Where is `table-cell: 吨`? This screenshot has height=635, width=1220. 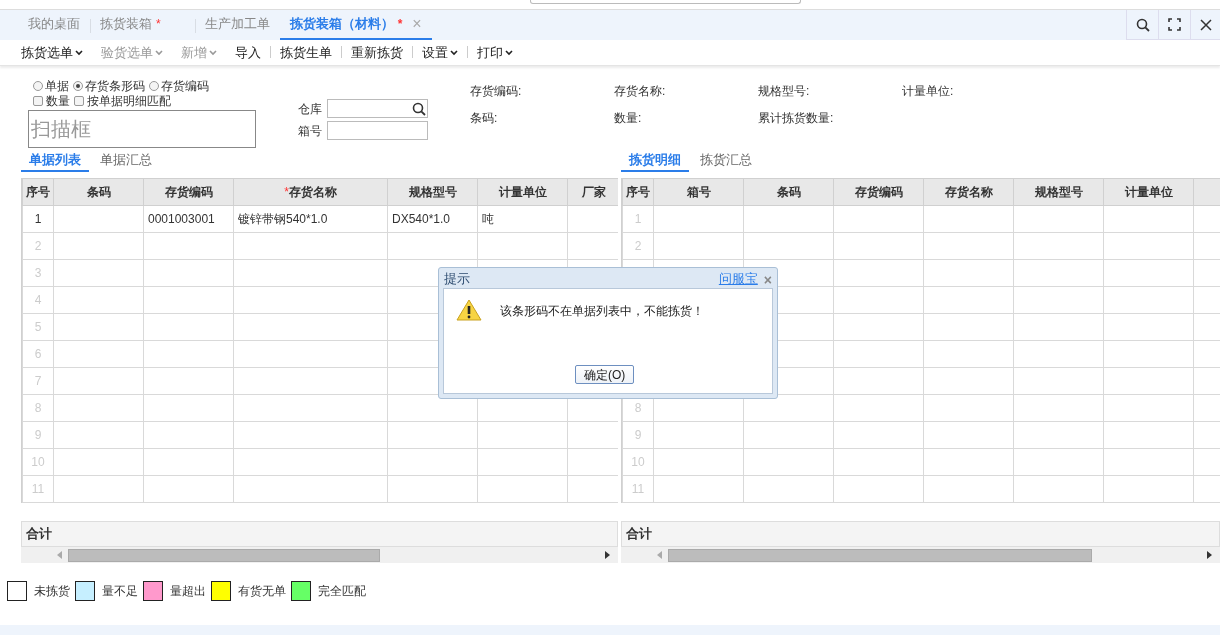
table-cell: 吨 is located at coordinates (488, 219).